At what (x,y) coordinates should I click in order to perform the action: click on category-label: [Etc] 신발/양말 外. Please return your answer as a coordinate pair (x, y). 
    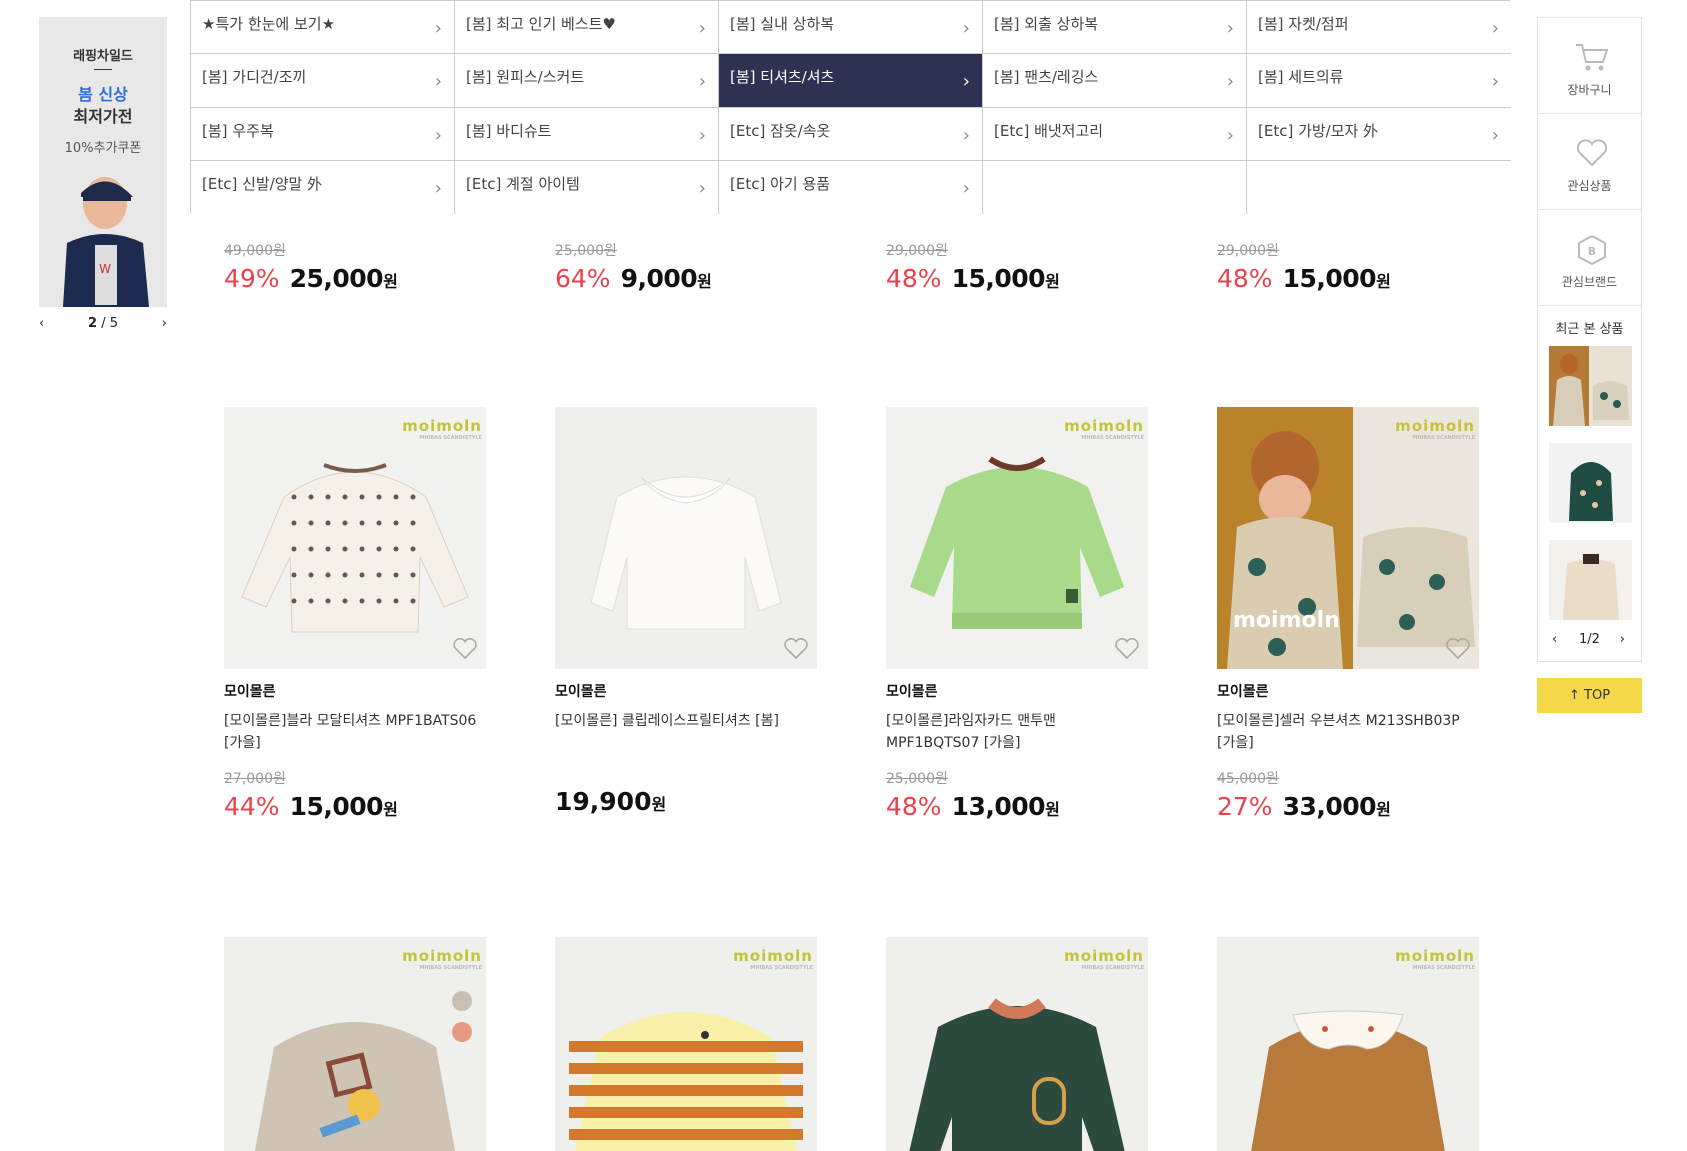
    Looking at the image, I should click on (262, 183).